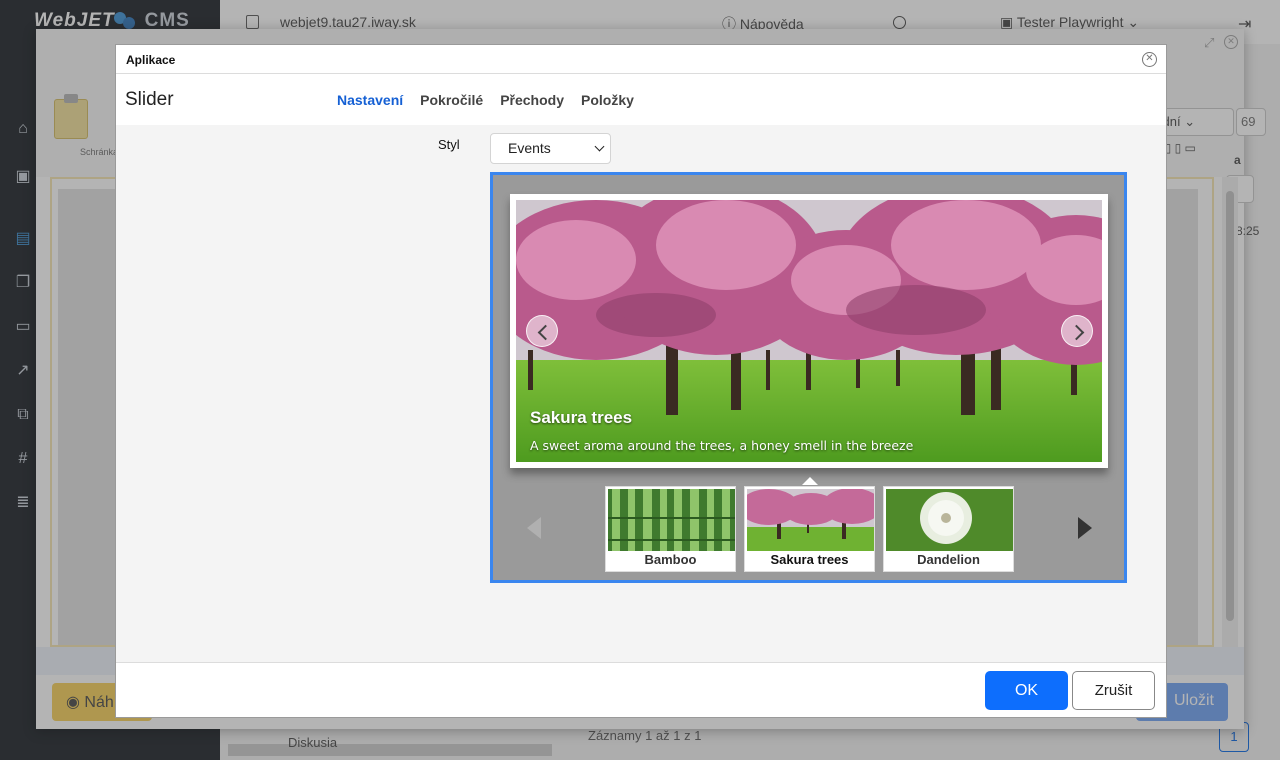  What do you see at coordinates (151, 60) in the screenshot?
I see `dialog-title: Aplikace` at bounding box center [151, 60].